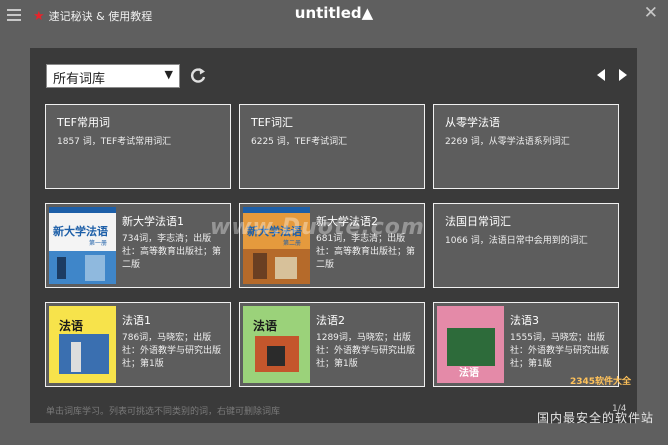 The width and height of the screenshot is (668, 445). I want to click on watermark-site: www.Duote.com, so click(317, 227).